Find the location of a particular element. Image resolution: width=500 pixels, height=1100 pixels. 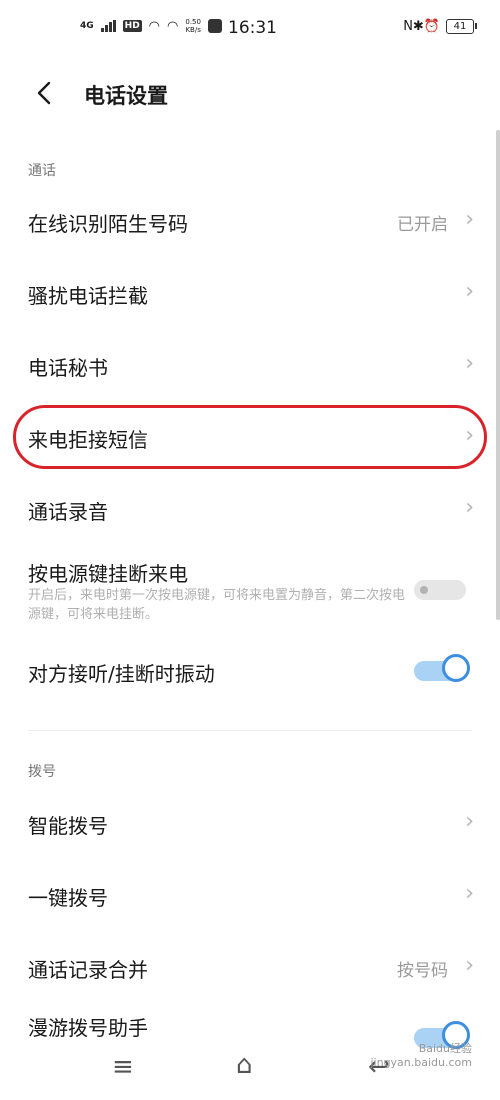

header: 电话设置 is located at coordinates (250, 93).